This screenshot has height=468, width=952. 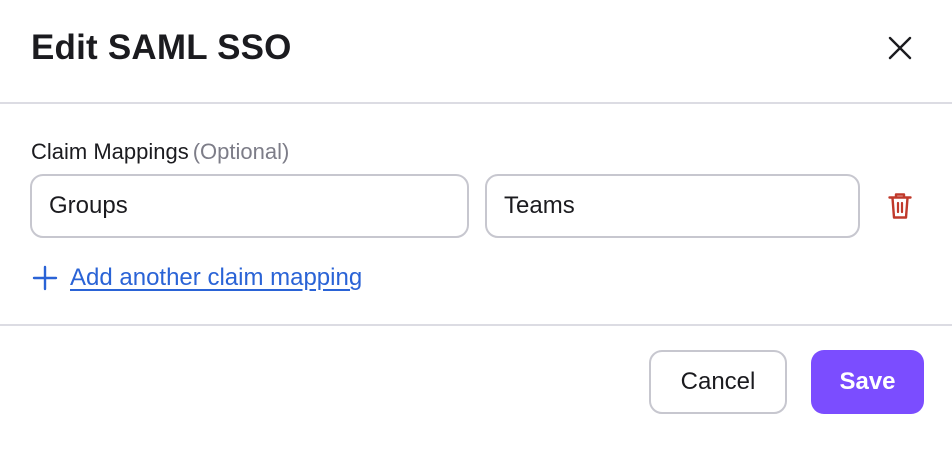 What do you see at coordinates (249, 206) in the screenshot?
I see `claim-name-input` at bounding box center [249, 206].